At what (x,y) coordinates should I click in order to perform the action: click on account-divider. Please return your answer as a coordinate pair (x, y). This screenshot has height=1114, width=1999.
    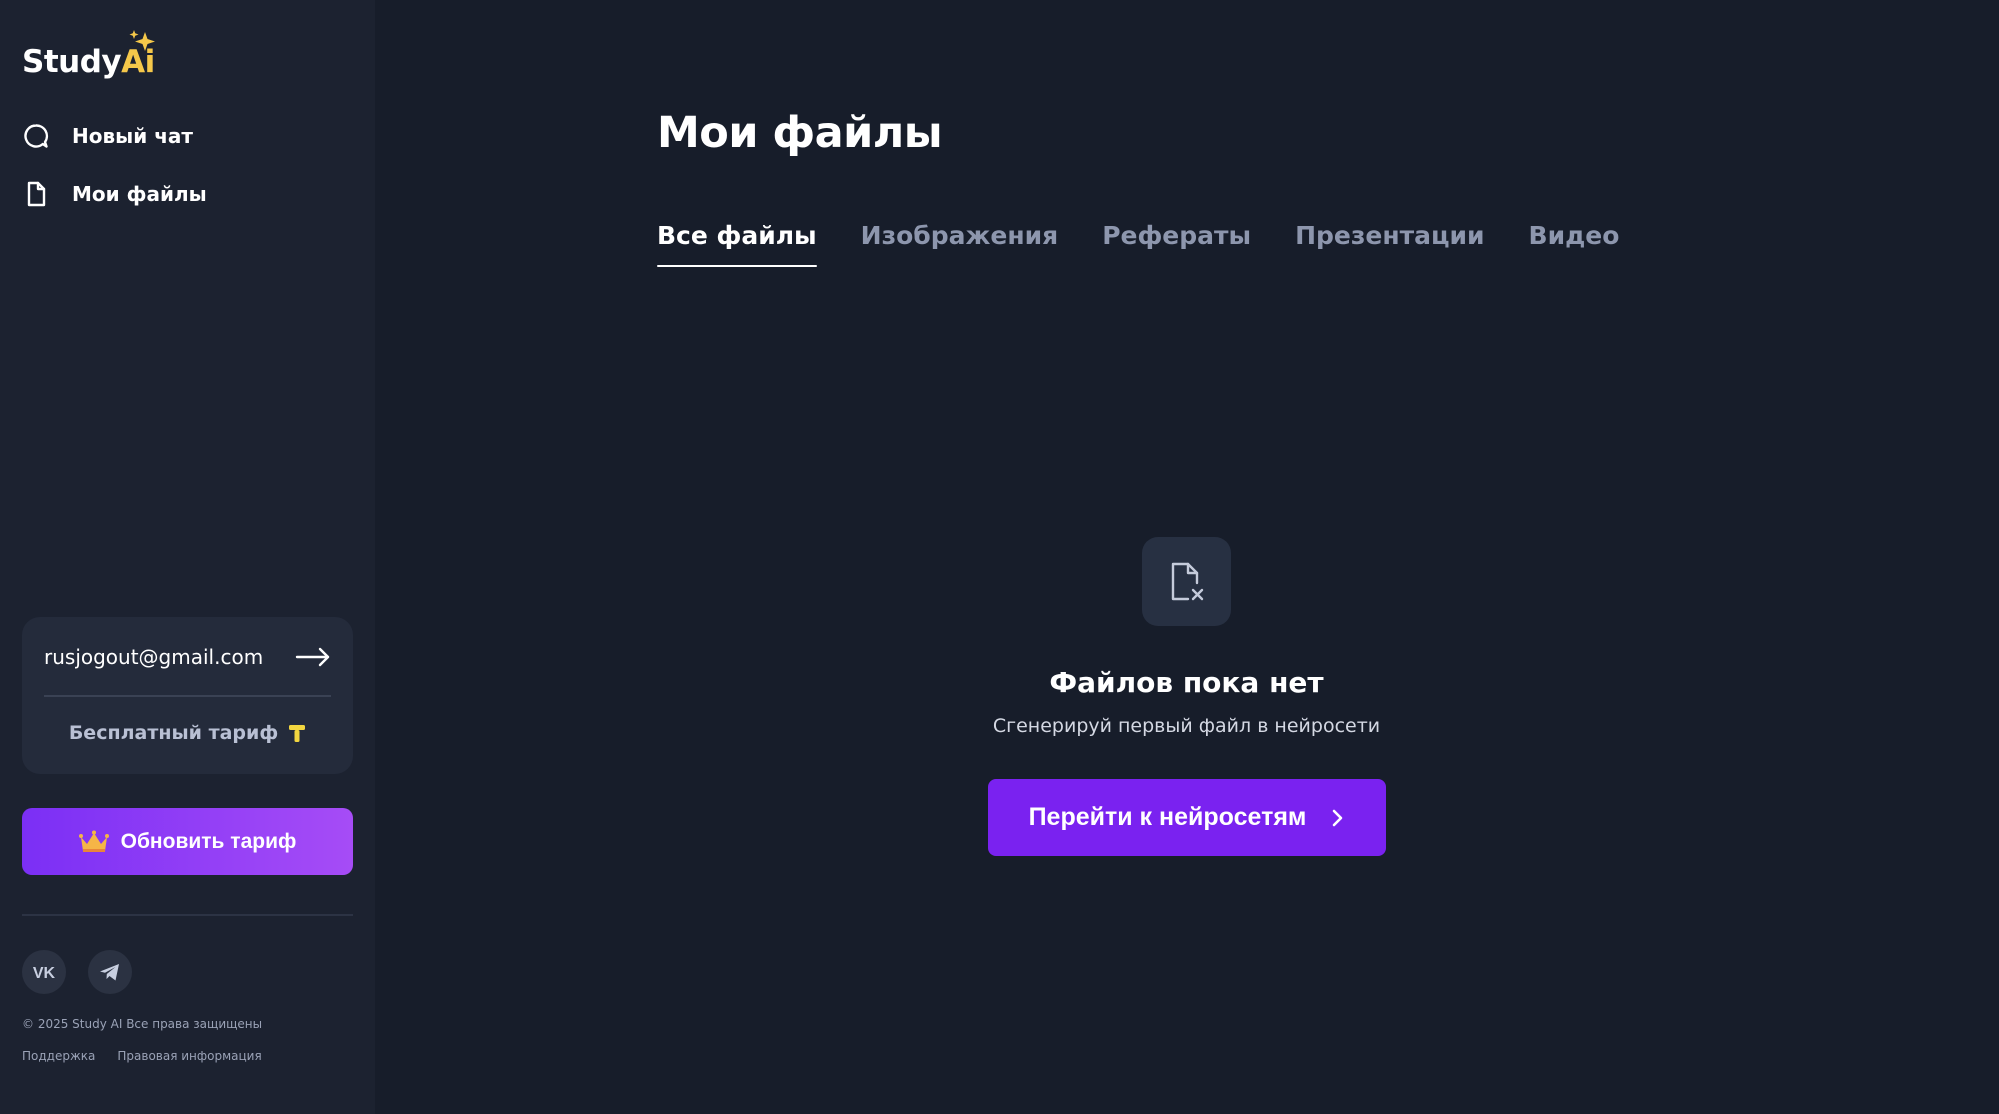
    Looking at the image, I should click on (187, 696).